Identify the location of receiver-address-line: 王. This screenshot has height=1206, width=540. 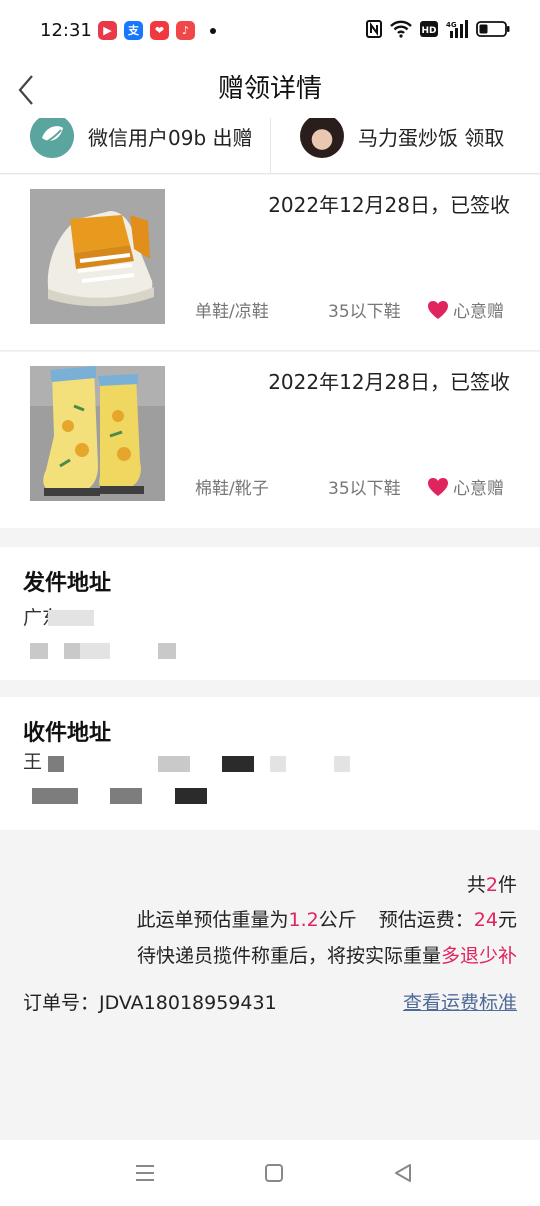
(33, 762).